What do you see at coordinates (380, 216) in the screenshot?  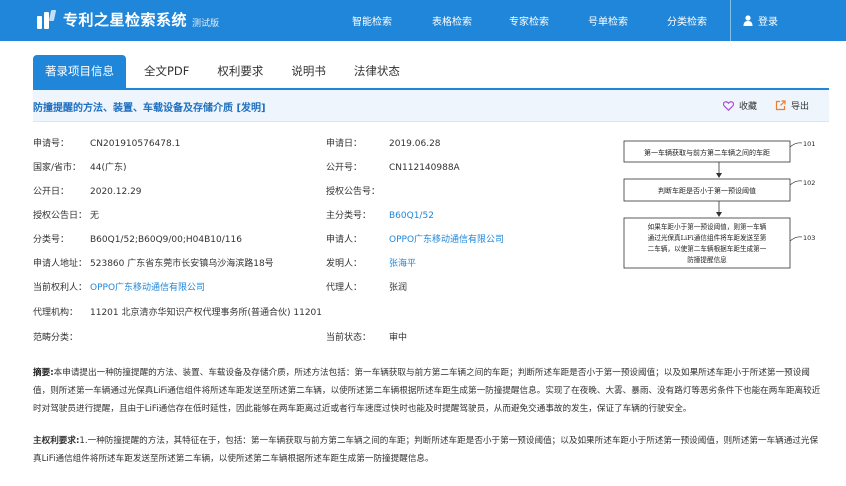 I see `field-main-class: 主分类号： B60Q1/52` at bounding box center [380, 216].